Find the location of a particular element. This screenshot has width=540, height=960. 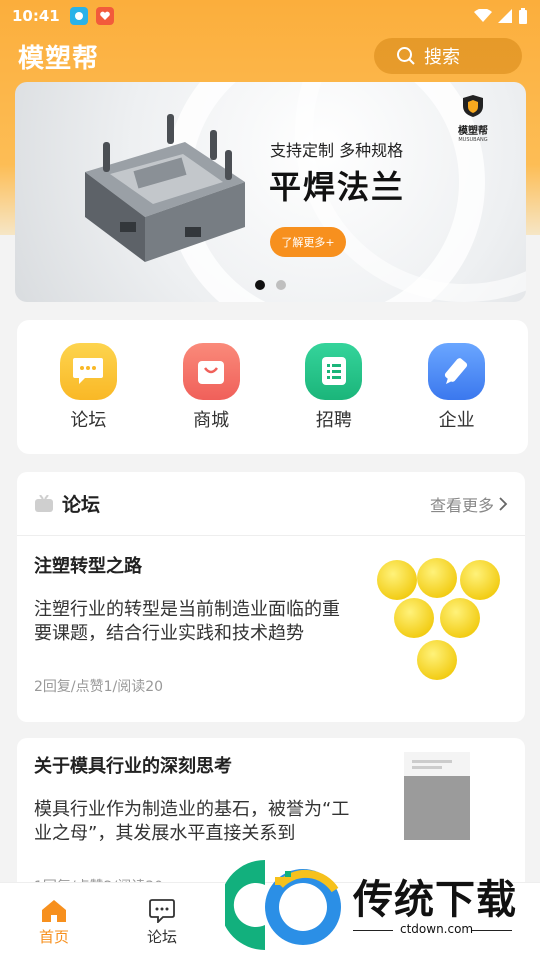

carousel-dots is located at coordinates (270, 285).